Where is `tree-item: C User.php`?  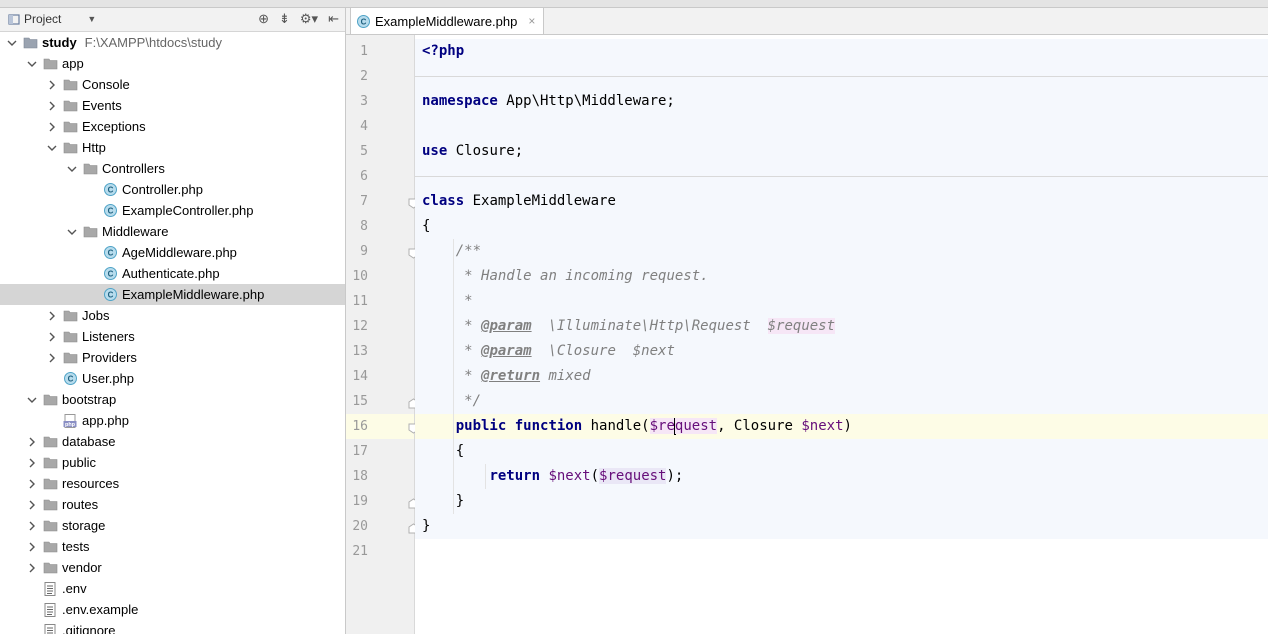 tree-item: C User.php is located at coordinates (172, 378).